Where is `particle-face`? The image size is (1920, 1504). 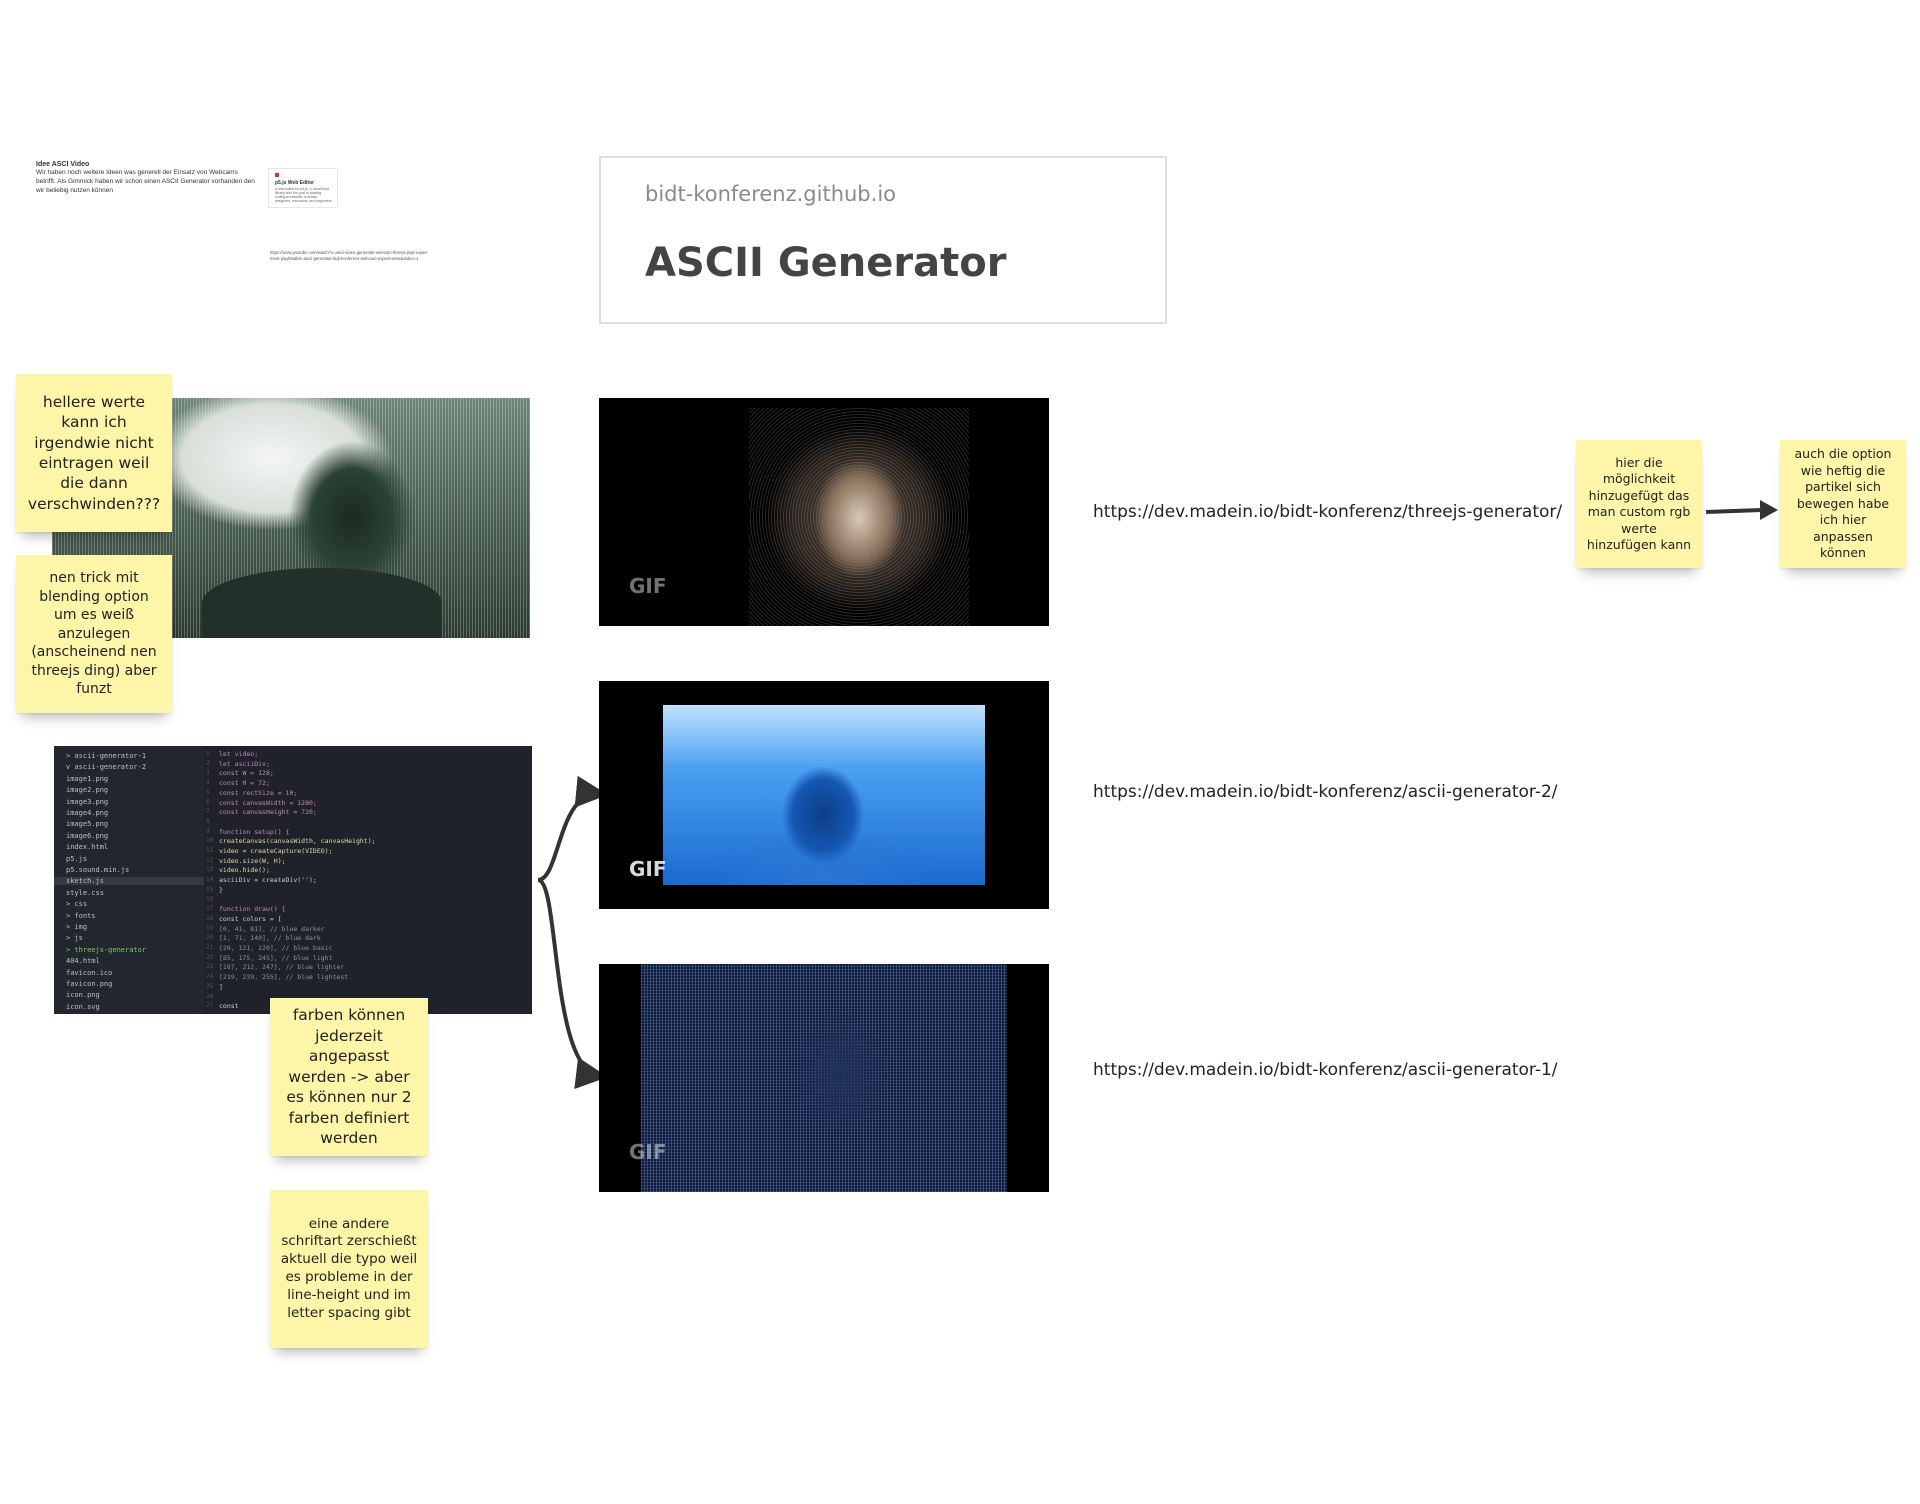
particle-face is located at coordinates (859, 517).